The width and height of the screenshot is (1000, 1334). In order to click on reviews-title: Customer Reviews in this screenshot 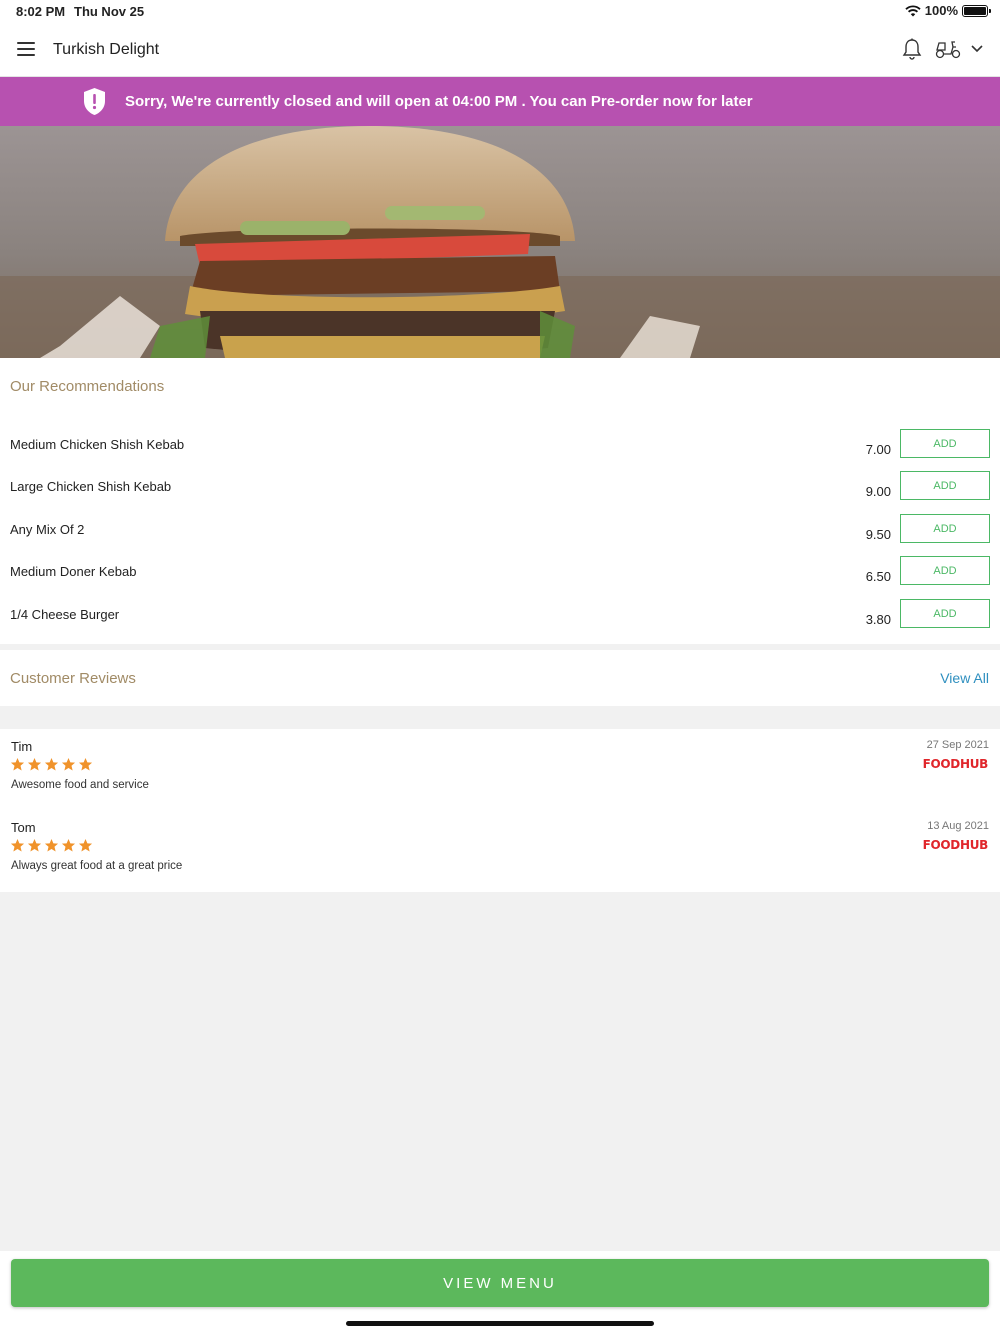, I will do `click(73, 678)`.